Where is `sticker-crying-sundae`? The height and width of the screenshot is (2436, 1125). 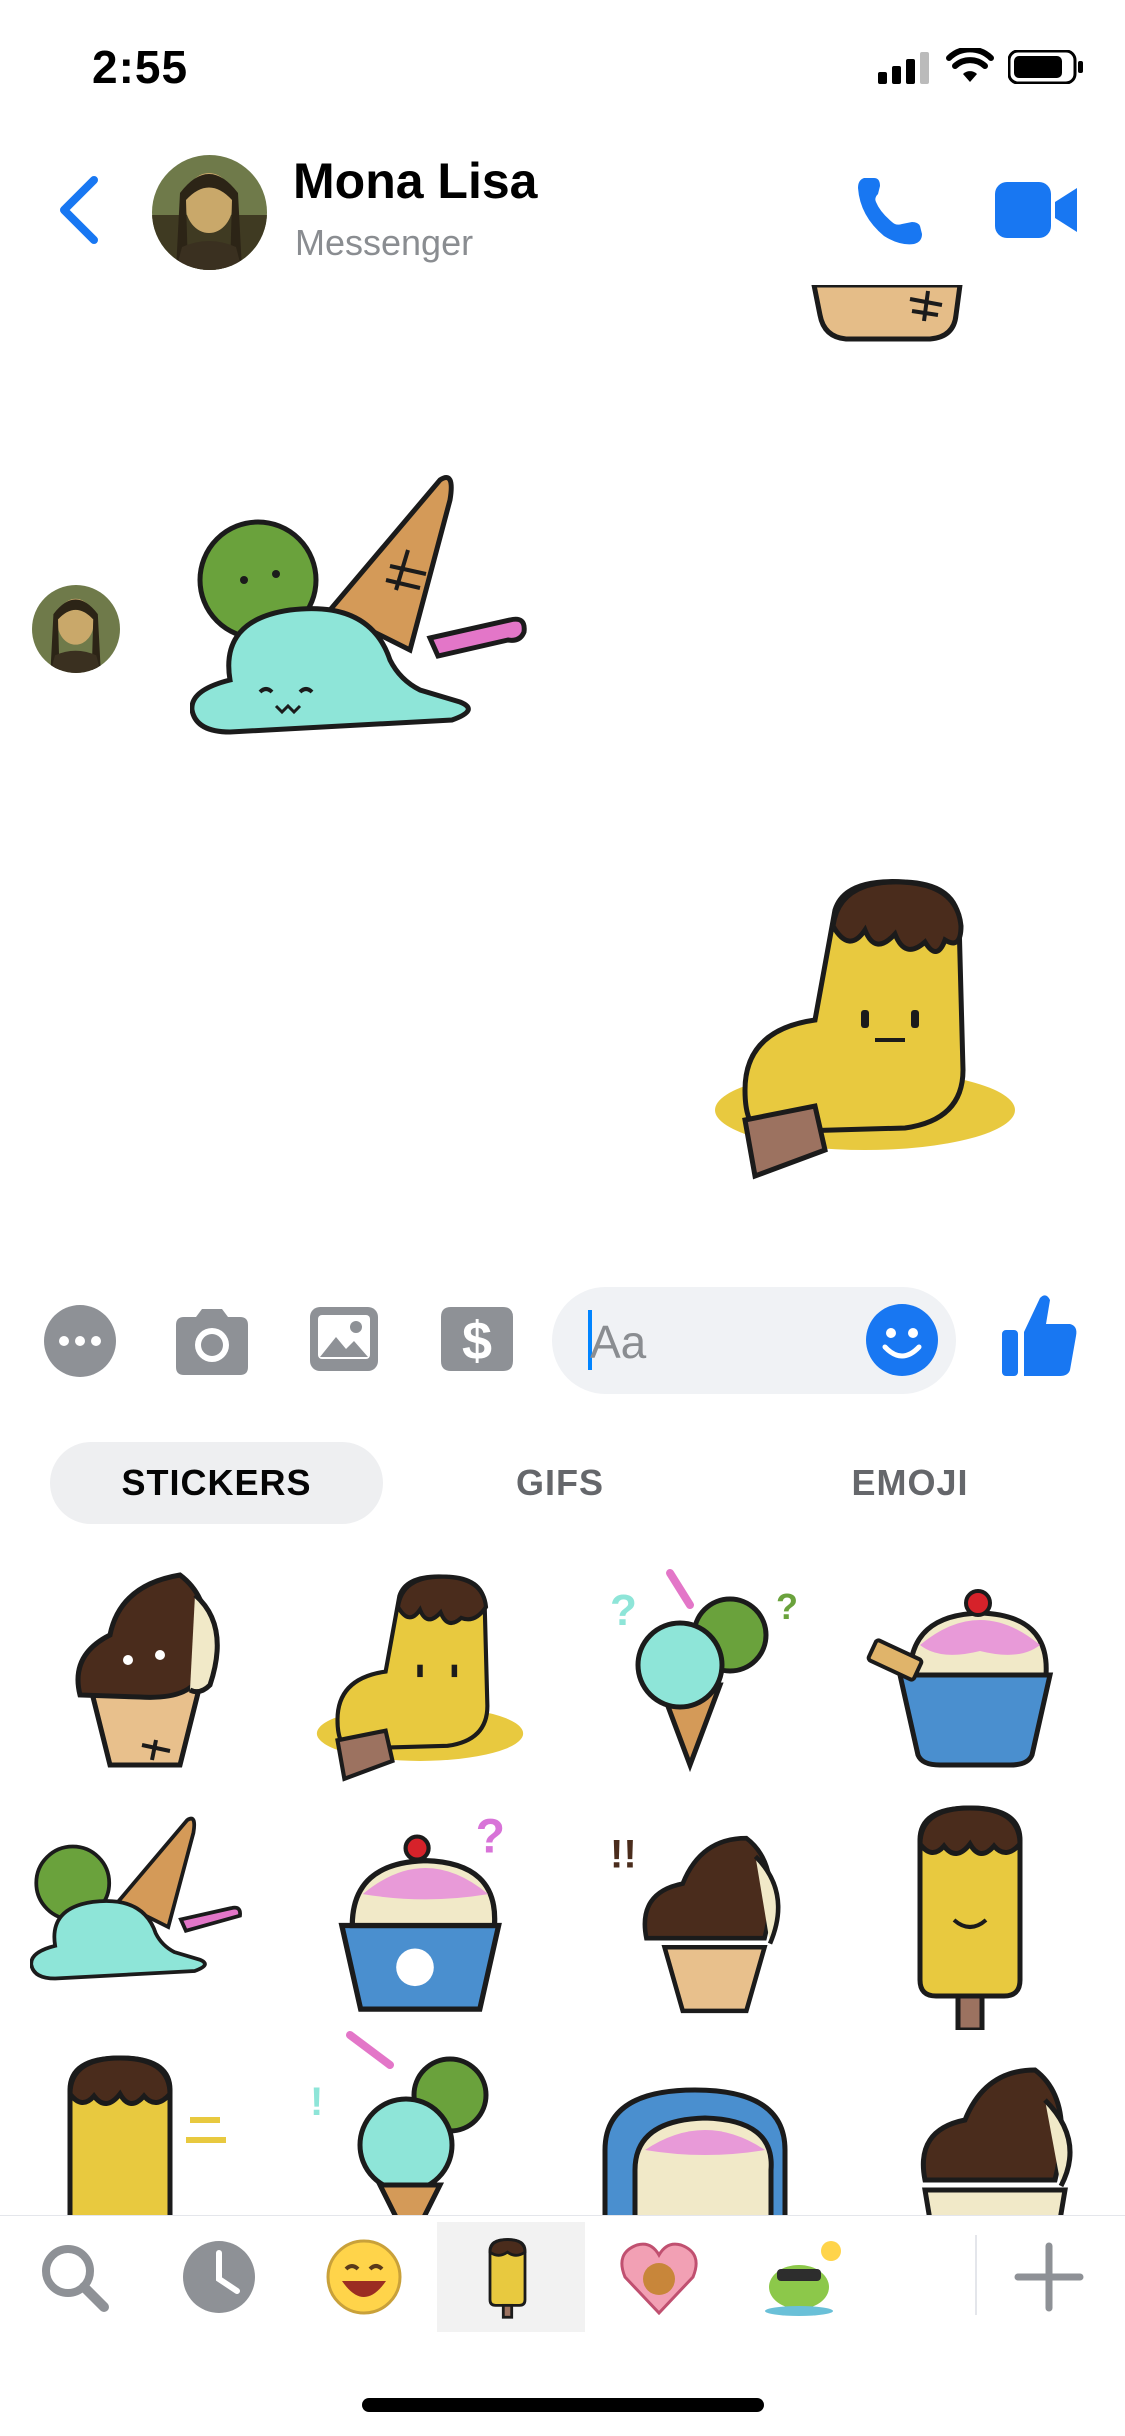
sticker-crying-sundae is located at coordinates (715, 2132).